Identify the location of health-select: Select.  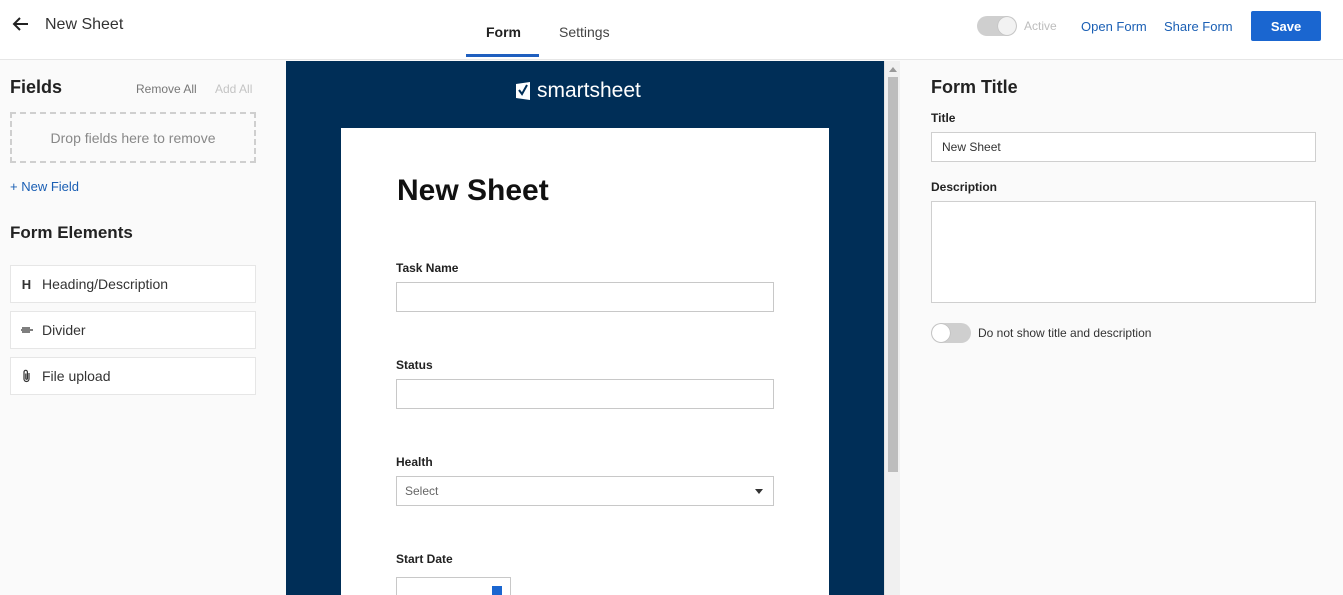
(585, 491).